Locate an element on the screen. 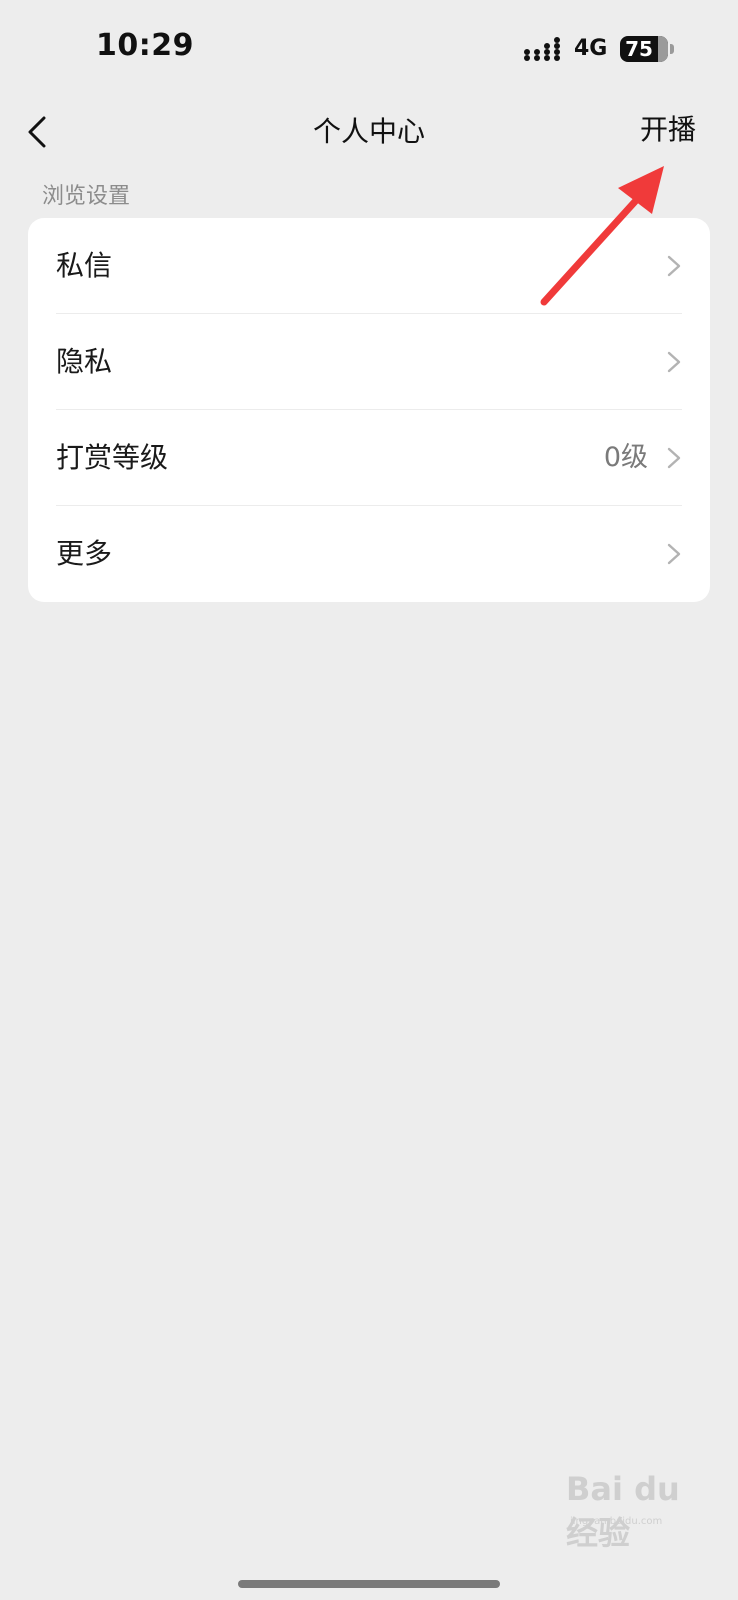  settings-row-privacy: 隐私 is located at coordinates (369, 362).